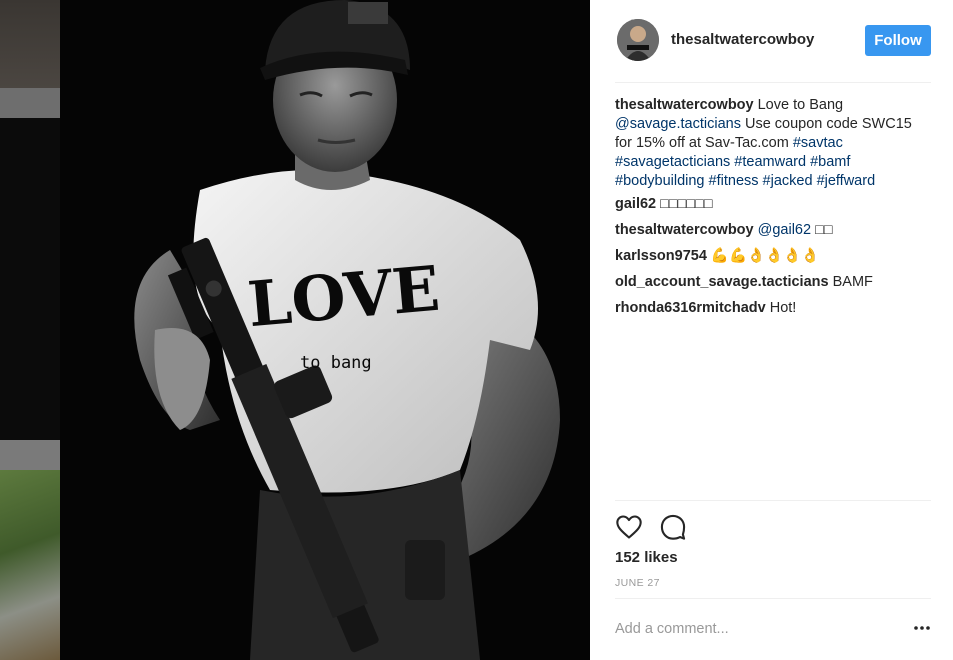 This screenshot has width=953, height=660. I want to click on background-image-middle, so click(30, 279).